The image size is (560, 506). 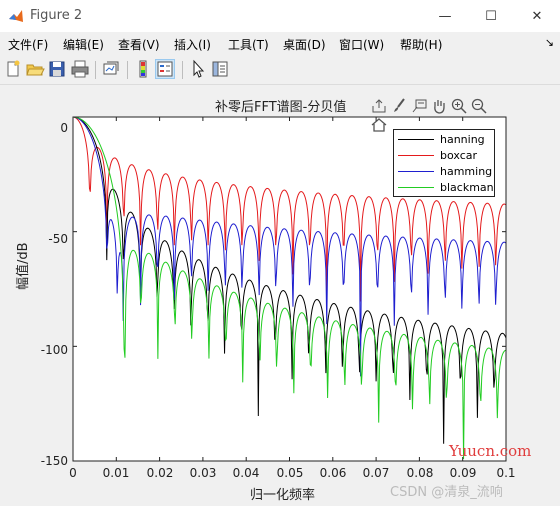 What do you see at coordinates (23, 266) in the screenshot?
I see `y-axis-label: 幅值/dB` at bounding box center [23, 266].